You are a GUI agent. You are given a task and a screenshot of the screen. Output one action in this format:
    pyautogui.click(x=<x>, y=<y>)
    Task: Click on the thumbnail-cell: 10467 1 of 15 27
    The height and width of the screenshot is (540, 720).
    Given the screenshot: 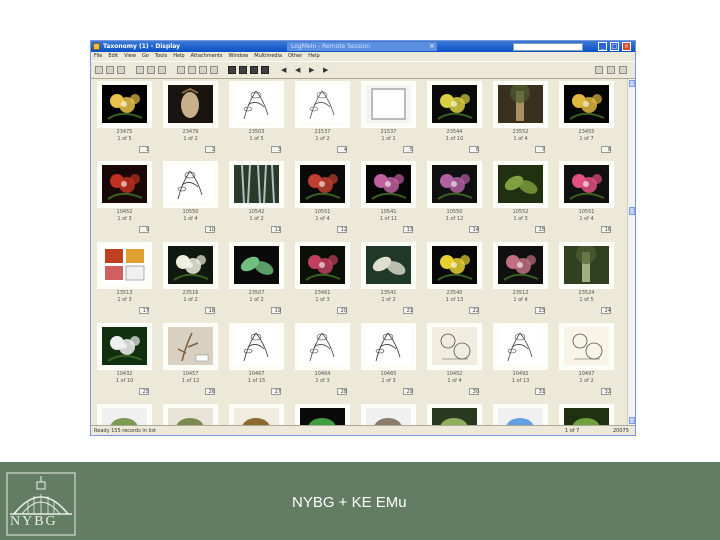 What is the action you would take?
    pyautogui.click(x=256, y=359)
    